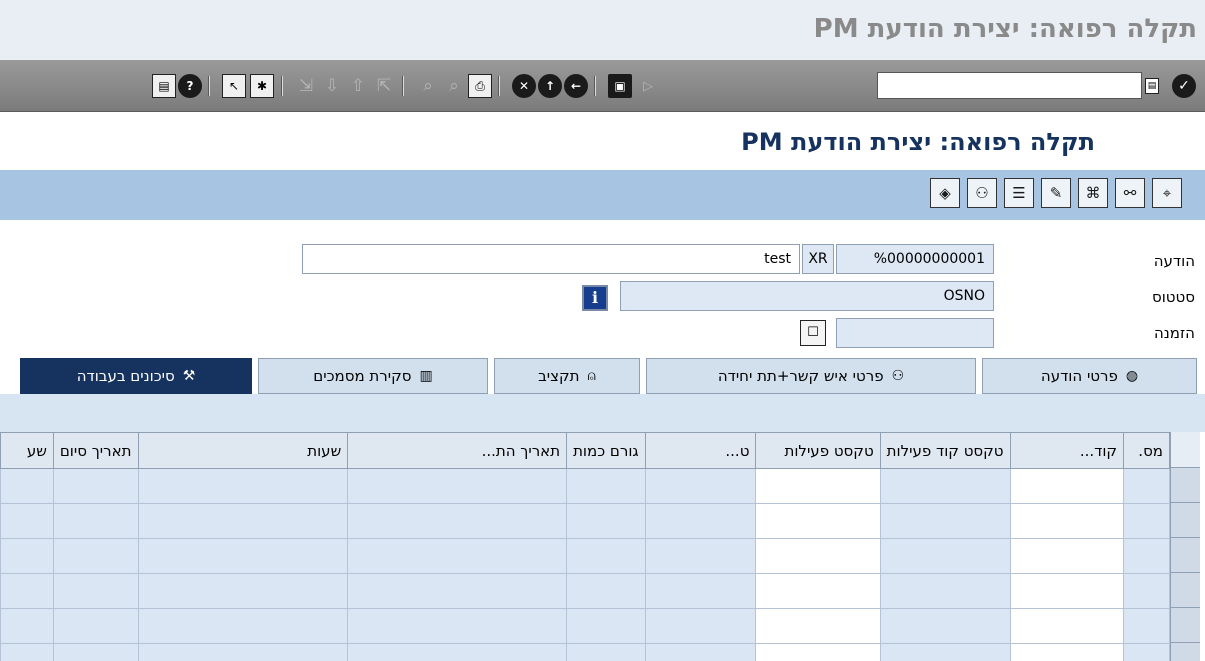  Describe the element at coordinates (358, 86) in the screenshot. I see `previous-page-icon: ⇧` at that location.